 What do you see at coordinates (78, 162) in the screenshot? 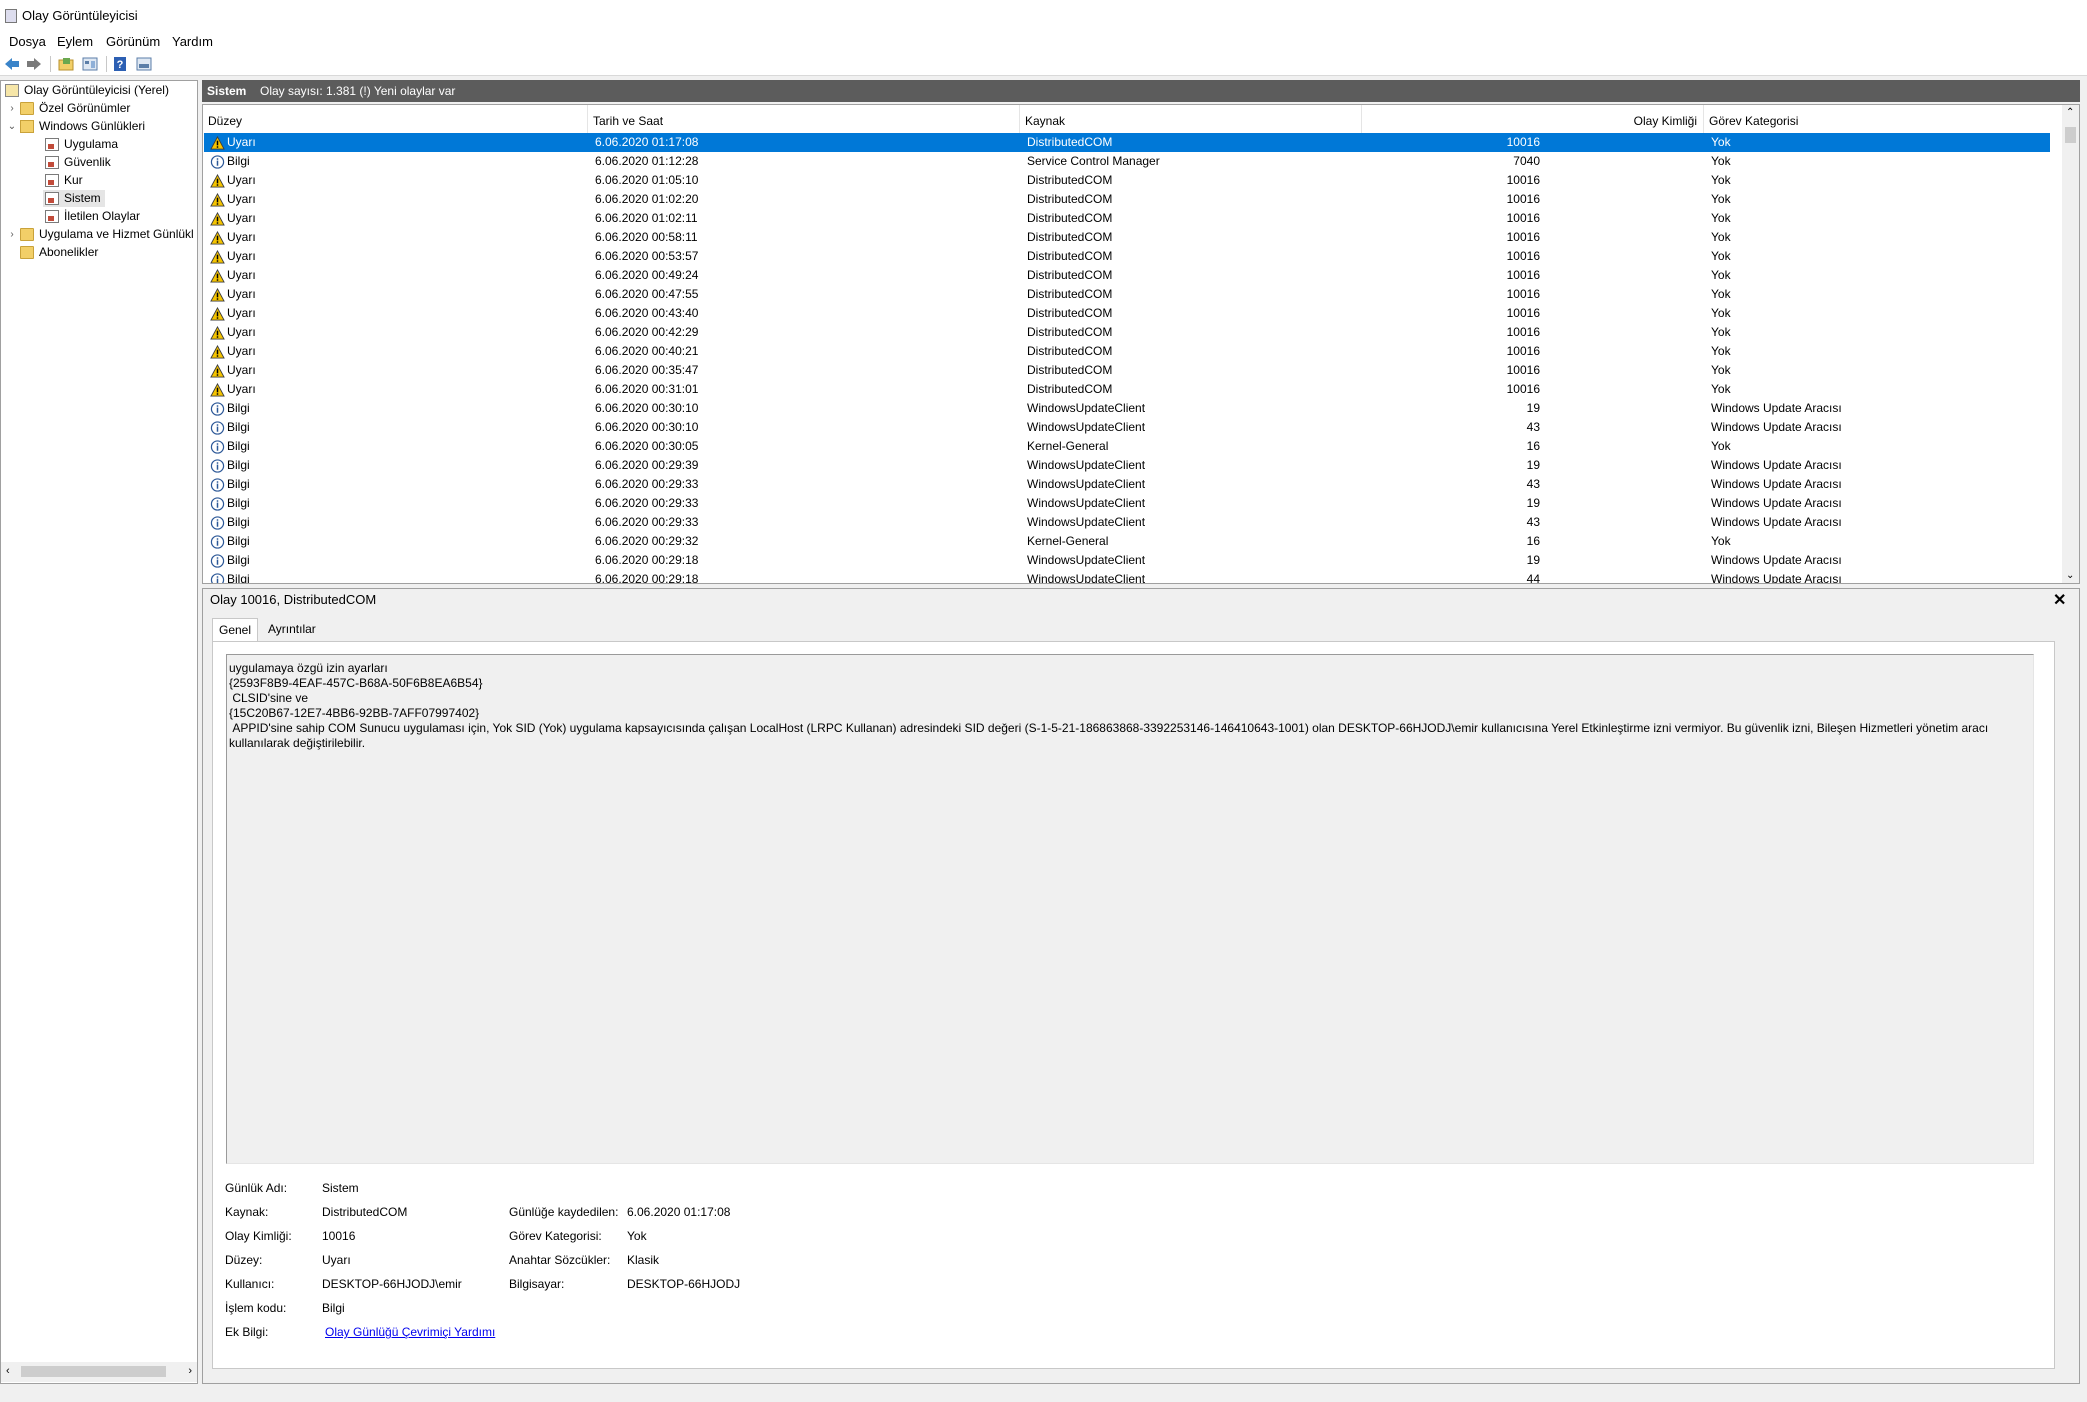
I see `tree-item-guvenlik: Güvenlik` at bounding box center [78, 162].